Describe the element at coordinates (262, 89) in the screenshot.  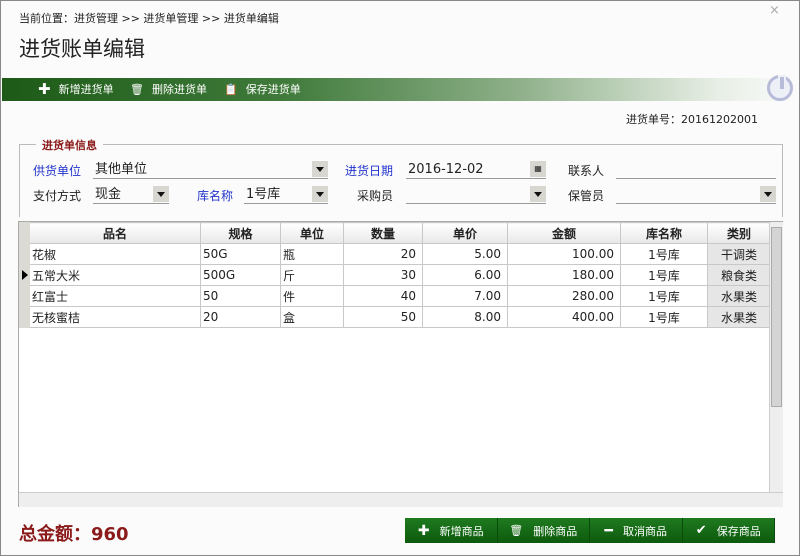
I see `save-order-button: 📋 保存进货单` at that location.